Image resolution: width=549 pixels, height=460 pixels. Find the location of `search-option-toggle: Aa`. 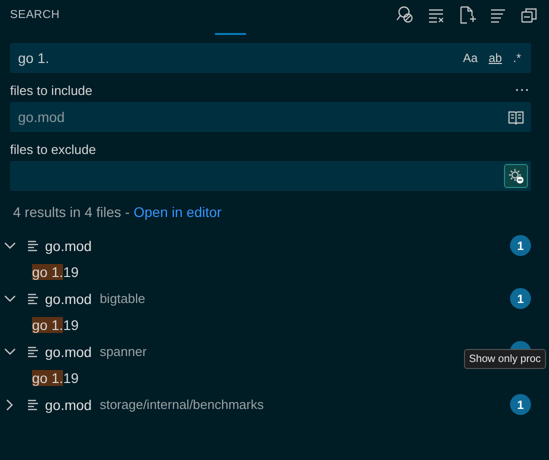

search-option-toggle: Aa is located at coordinates (470, 58).